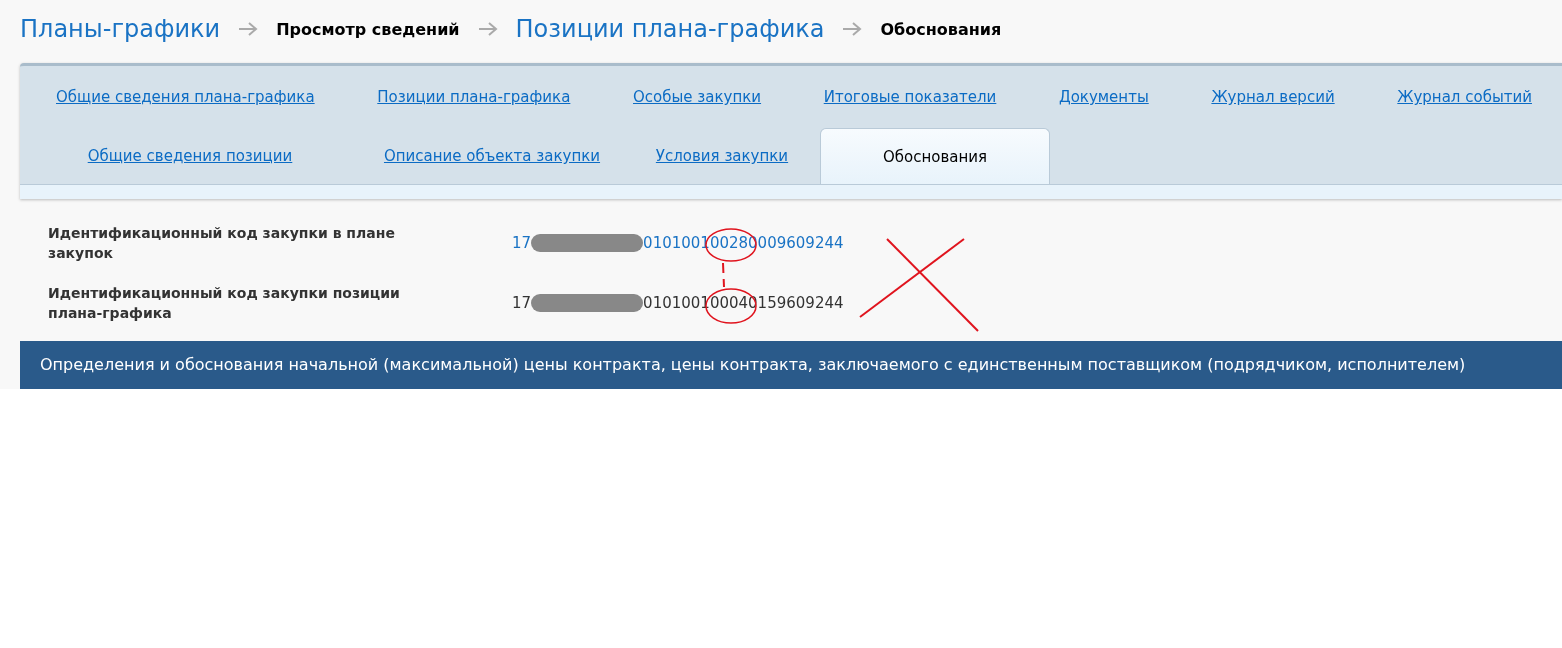 The image size is (1562, 648). Describe the element at coordinates (222, 243) in the screenshot. I see `field-label: Идентификационный код закупки в плане закупок` at that location.